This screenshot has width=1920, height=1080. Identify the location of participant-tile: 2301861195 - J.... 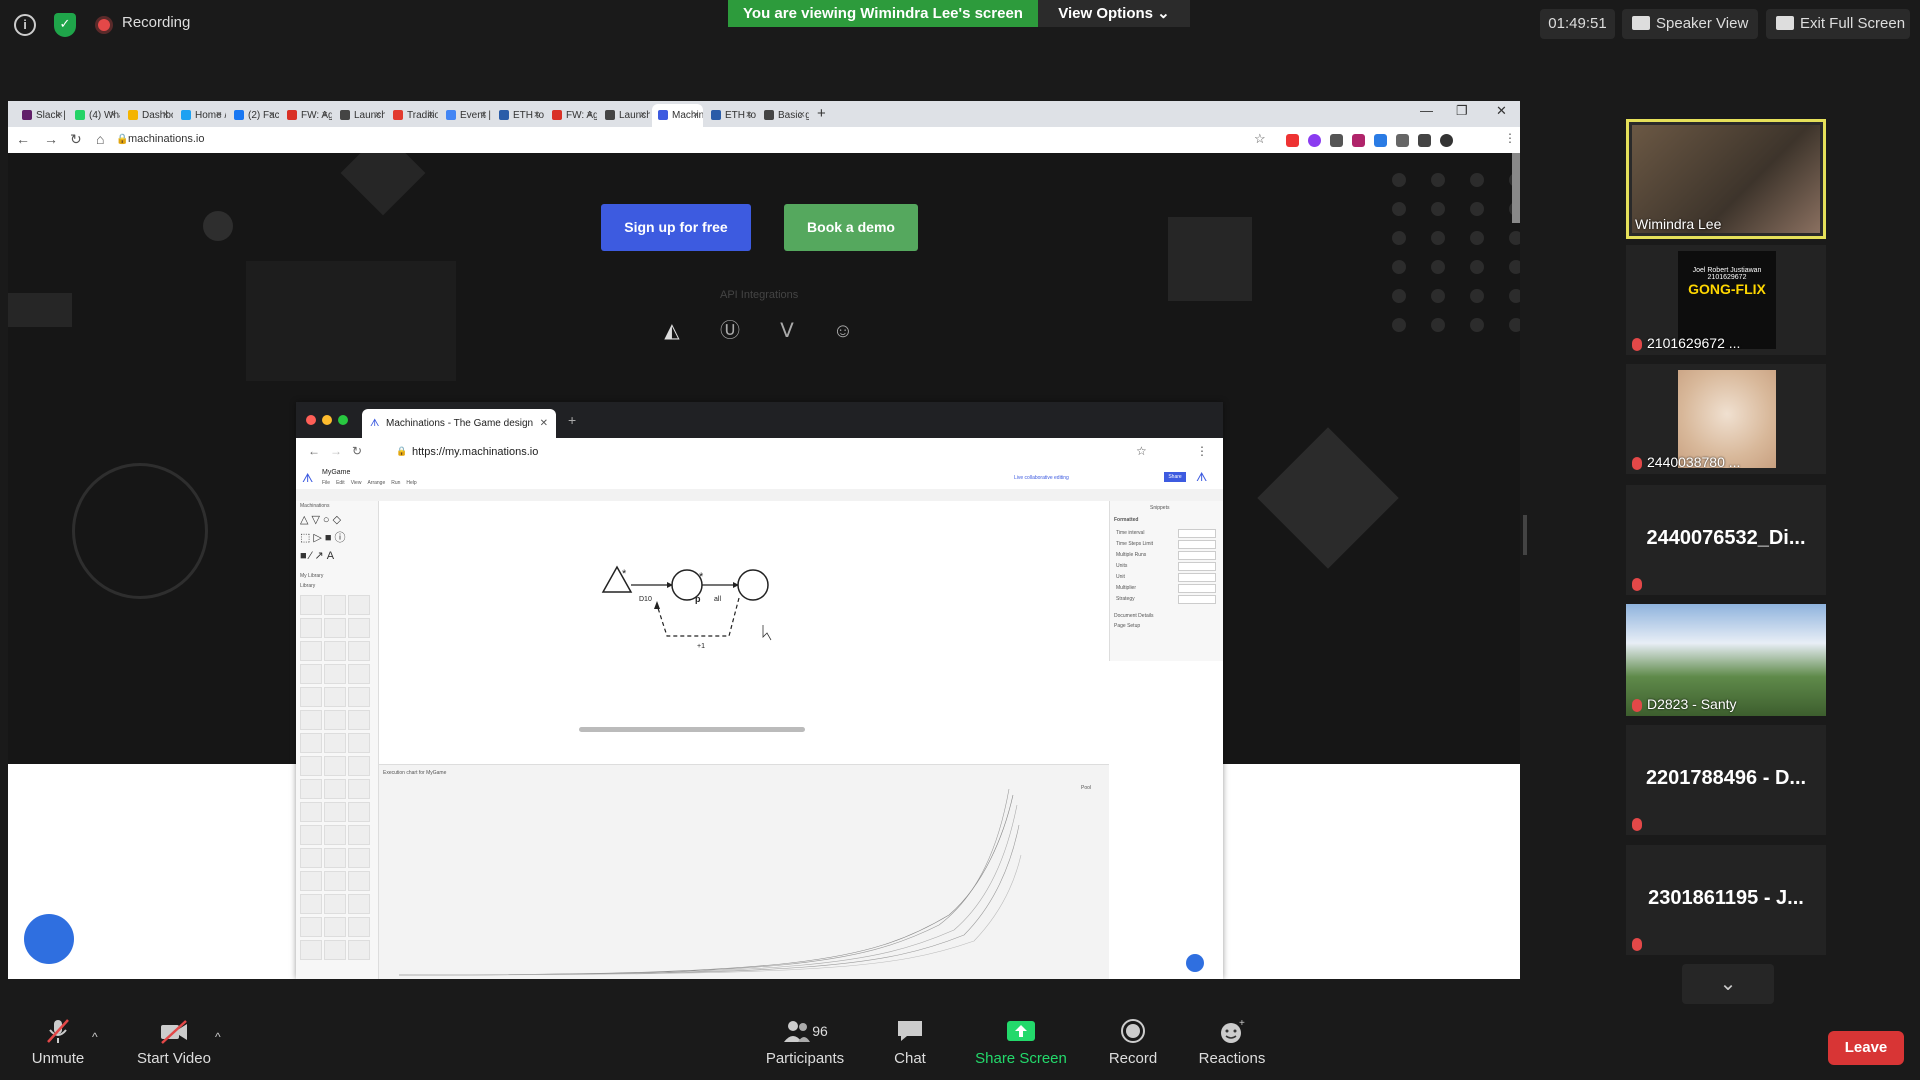
(1726, 900).